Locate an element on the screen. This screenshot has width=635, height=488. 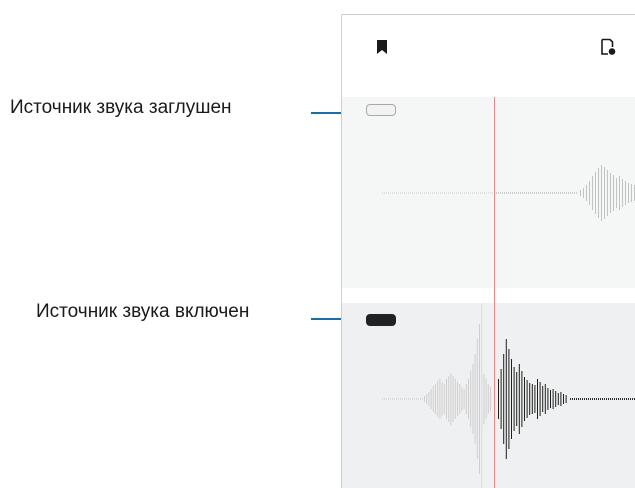
bookmark-list-icon is located at coordinates (608, 49).